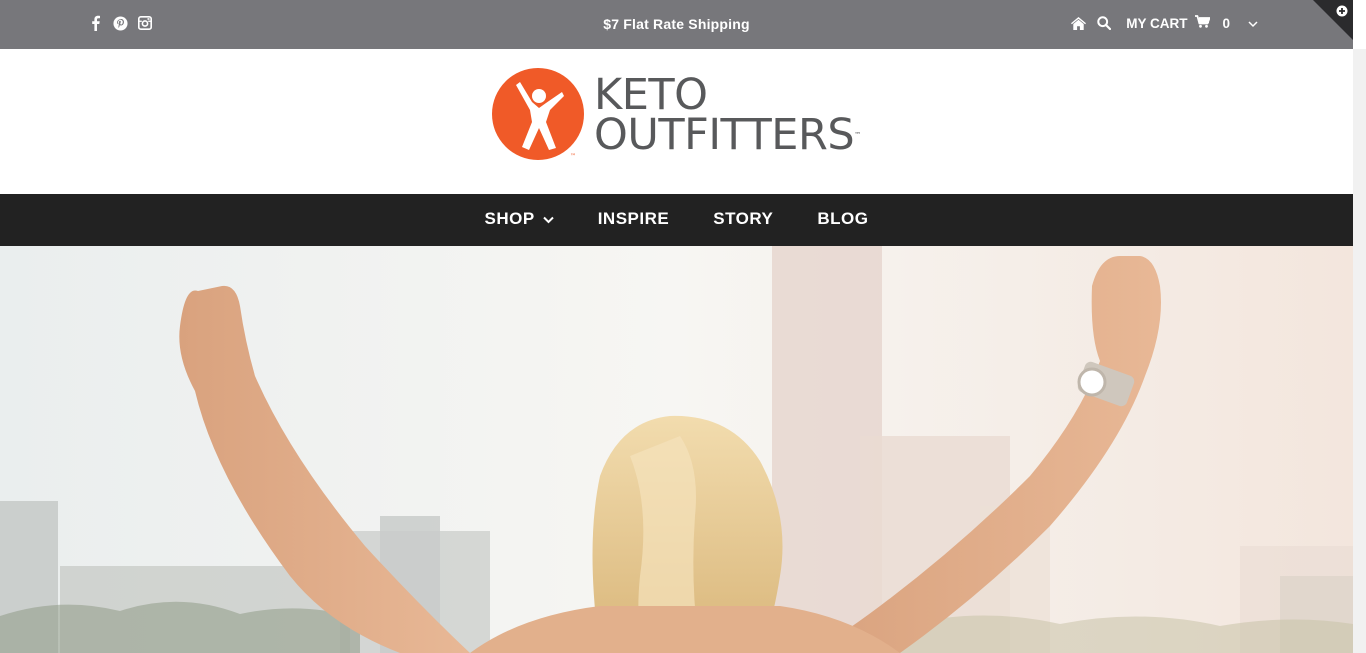 The width and height of the screenshot is (1366, 653). Describe the element at coordinates (676, 24) in the screenshot. I see `top-bar: $7 Flat Rate Shipping MY CART 0` at that location.